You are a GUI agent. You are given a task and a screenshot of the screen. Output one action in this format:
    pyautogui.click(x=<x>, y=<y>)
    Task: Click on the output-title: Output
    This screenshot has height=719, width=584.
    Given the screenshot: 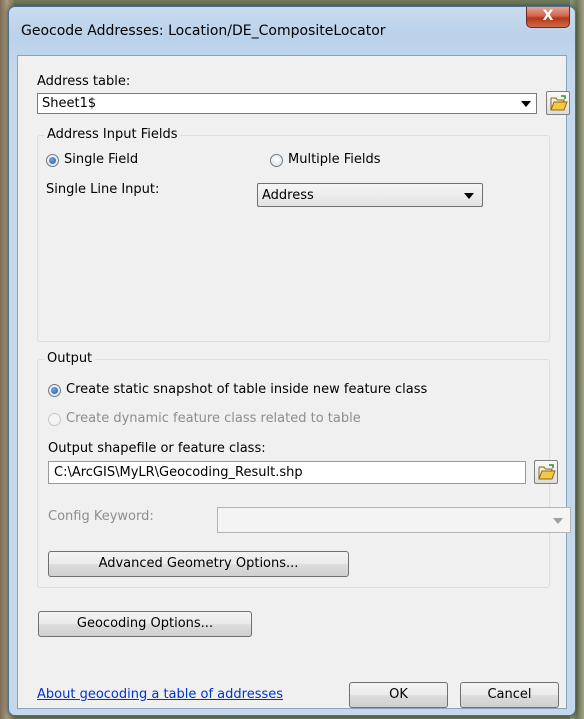 What is the action you would take?
    pyautogui.click(x=70, y=358)
    